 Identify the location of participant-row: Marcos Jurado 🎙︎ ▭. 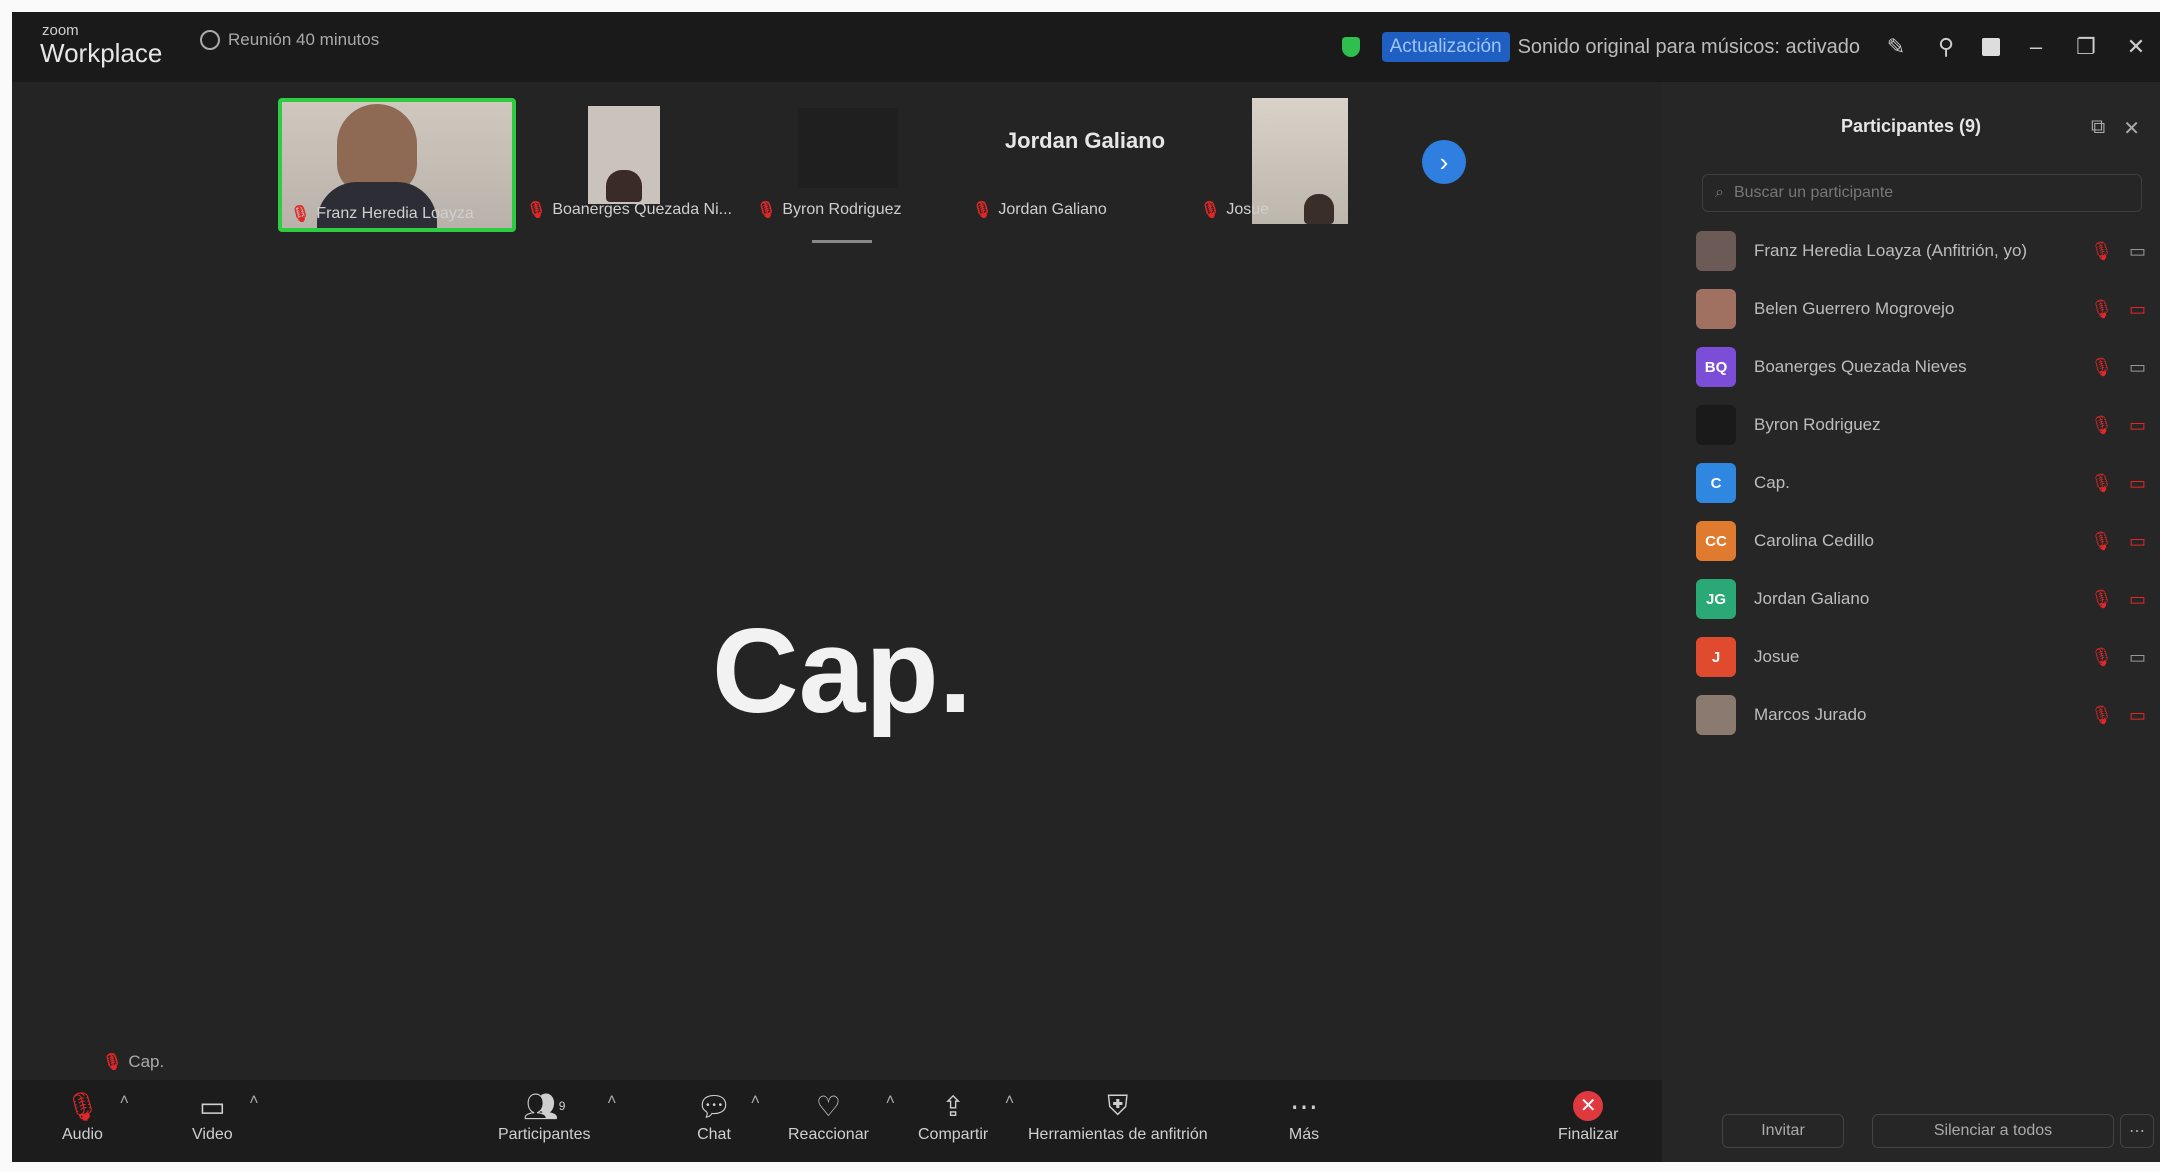
(1921, 715).